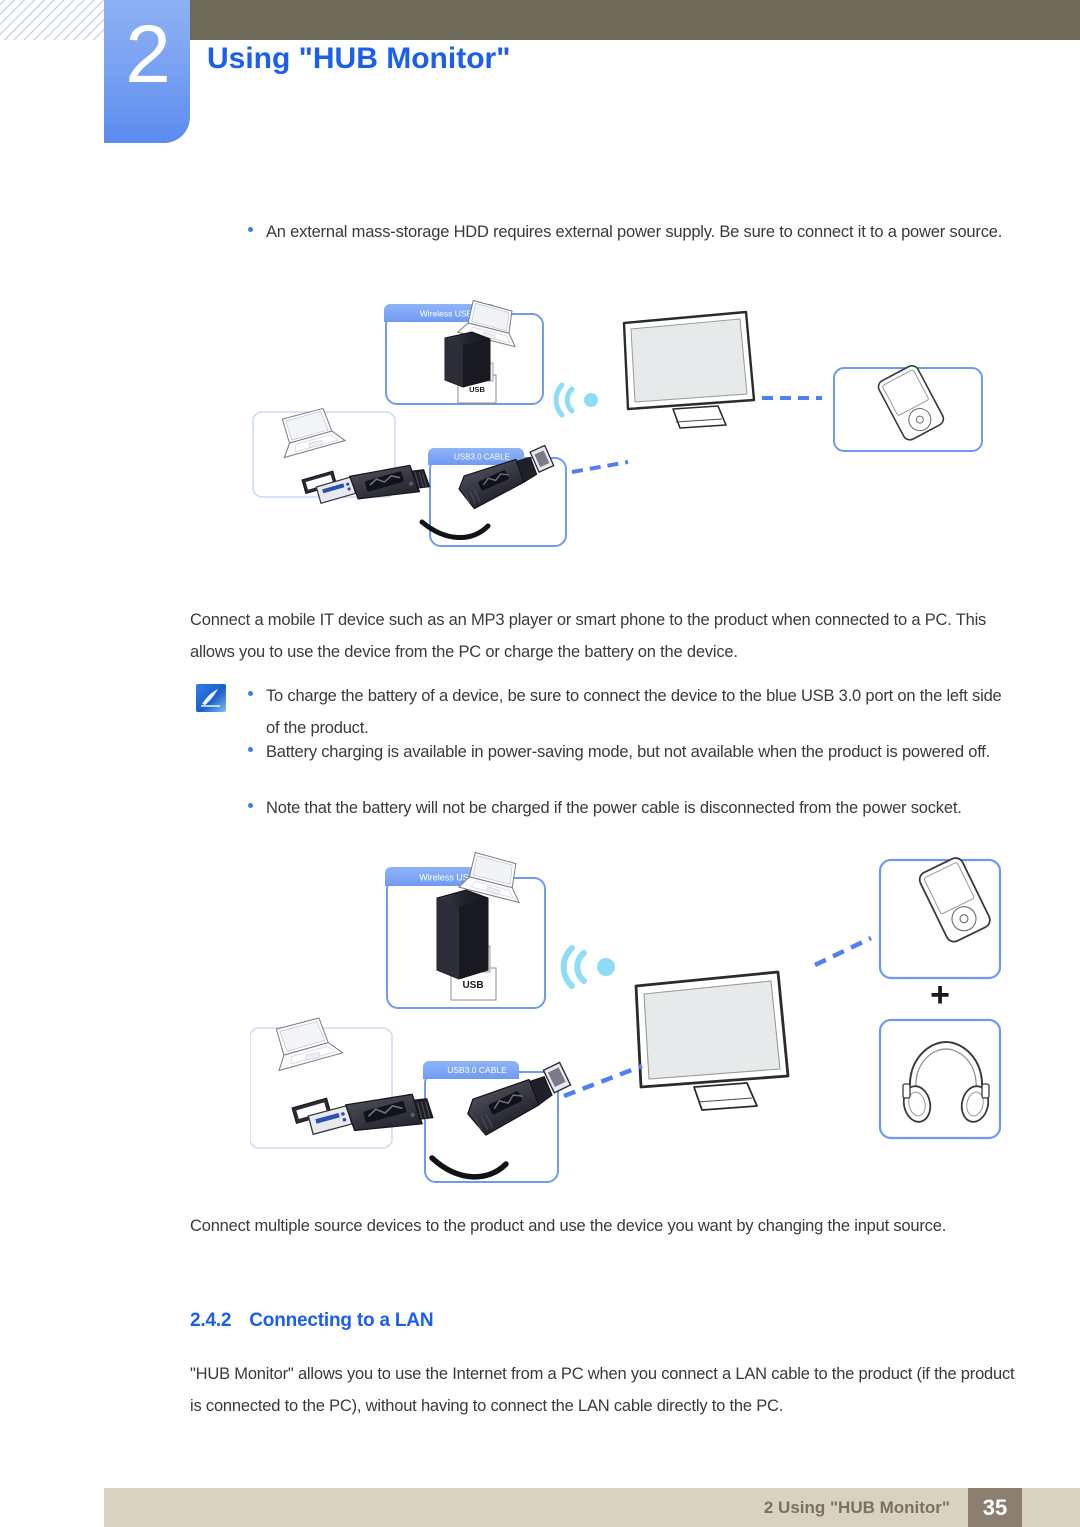  What do you see at coordinates (341, 1320) in the screenshot?
I see `section-title: Connecting to a LAN` at bounding box center [341, 1320].